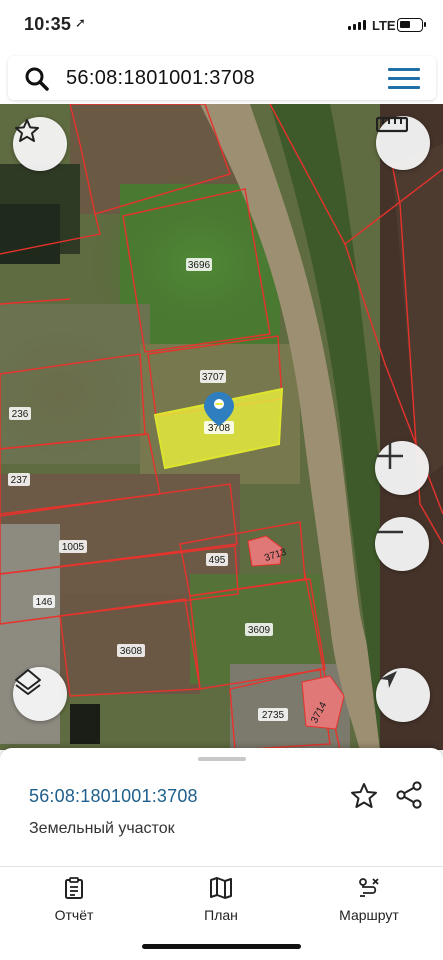 The height and width of the screenshot is (960, 443). What do you see at coordinates (357, 25) in the screenshot?
I see `cellular-signal-icon` at bounding box center [357, 25].